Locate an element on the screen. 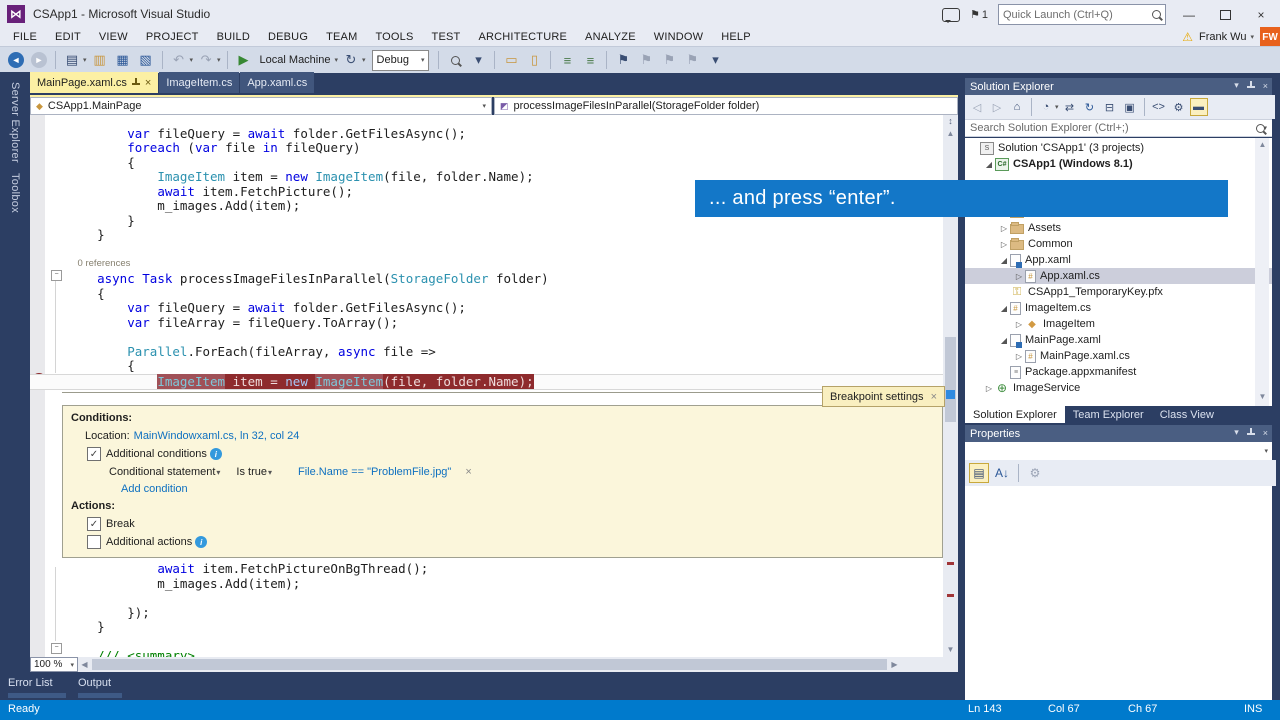 This screenshot has width=1280, height=720. prev-bookmark-icon: ⚑ is located at coordinates (646, 60).